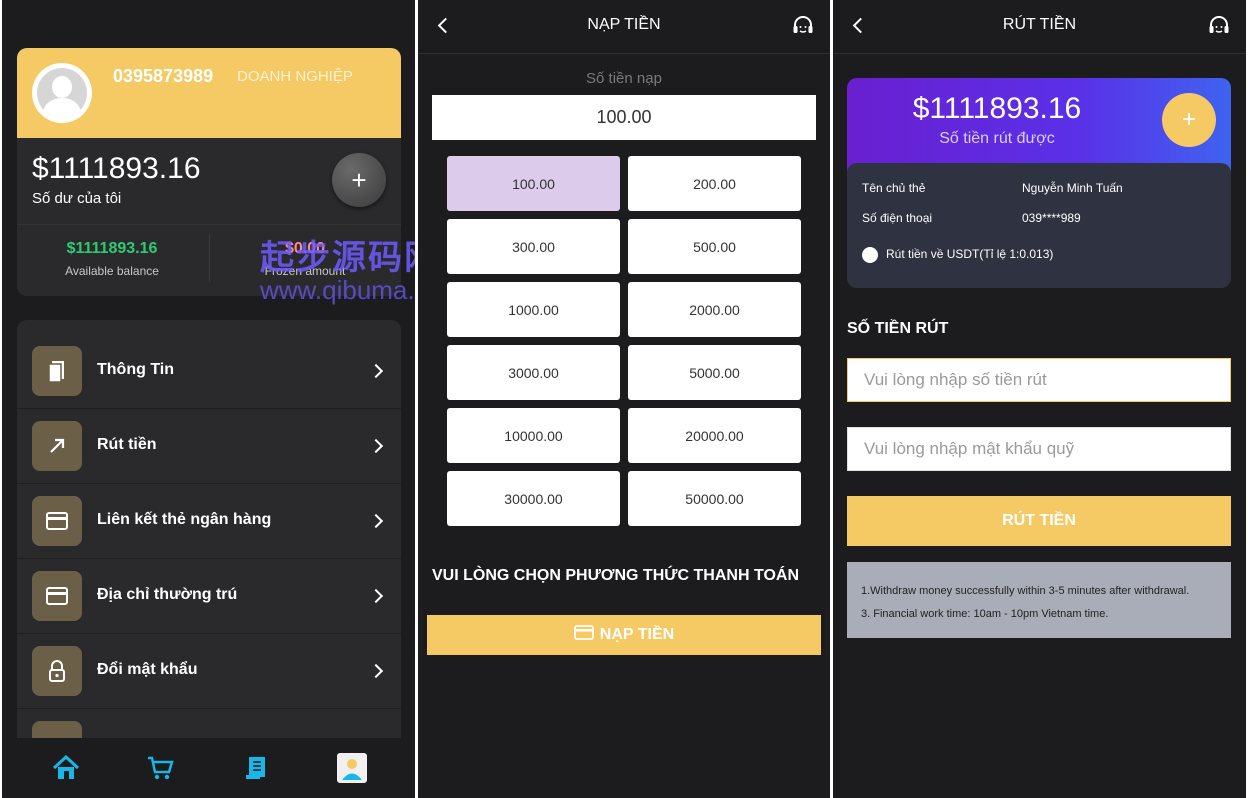  I want to click on holder-value: Nguyễn Minh Tuấn, so click(1072, 188).